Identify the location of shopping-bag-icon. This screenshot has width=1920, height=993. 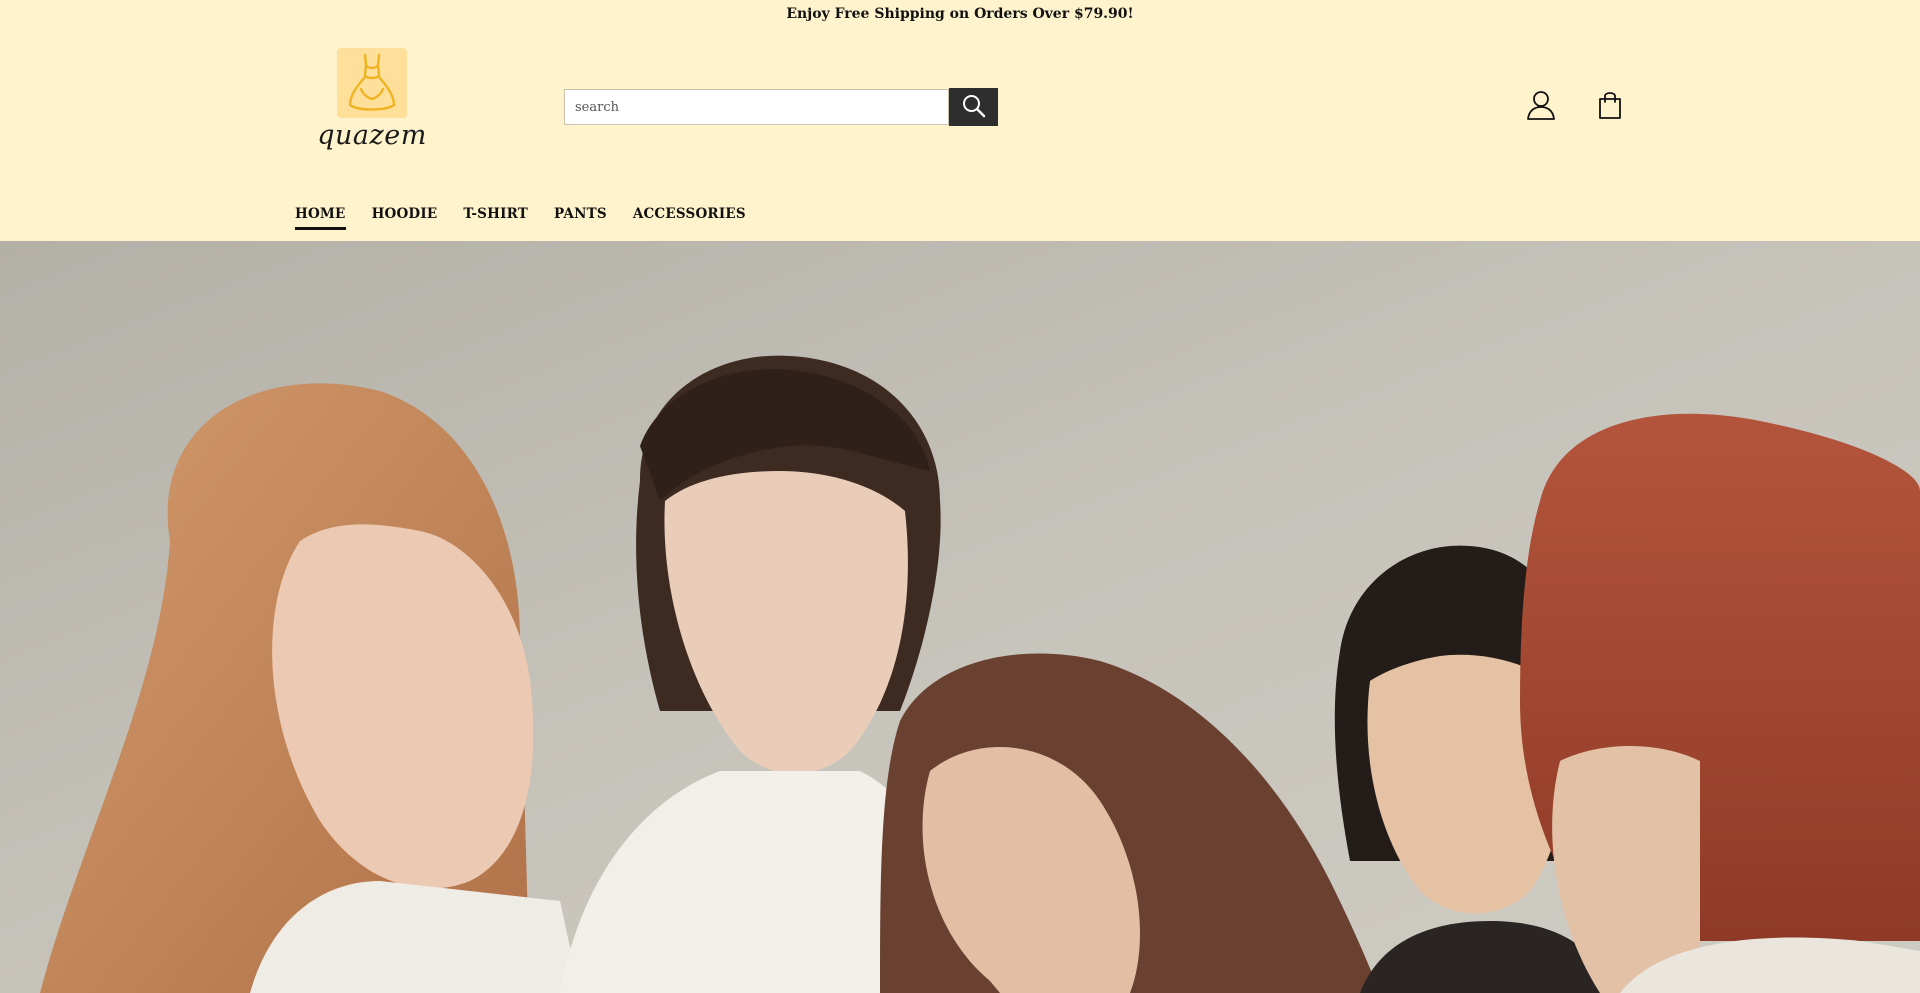
(1610, 107).